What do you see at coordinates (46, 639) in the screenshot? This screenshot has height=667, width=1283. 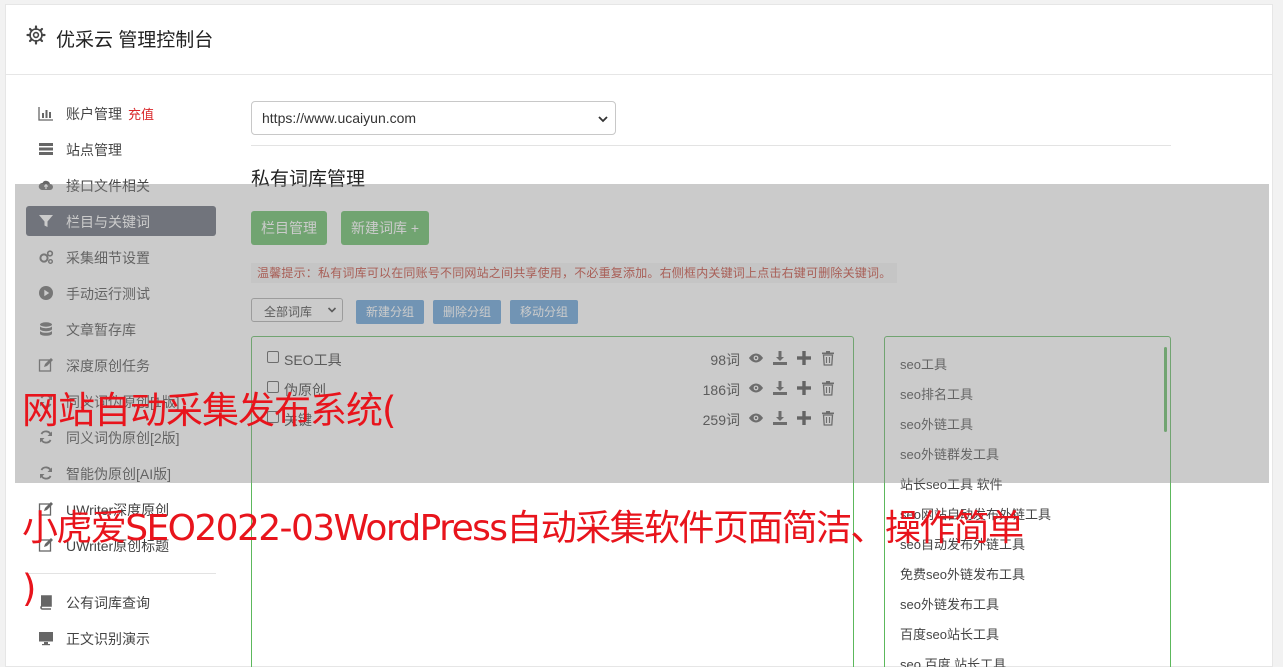 I see `monitor-icon` at bounding box center [46, 639].